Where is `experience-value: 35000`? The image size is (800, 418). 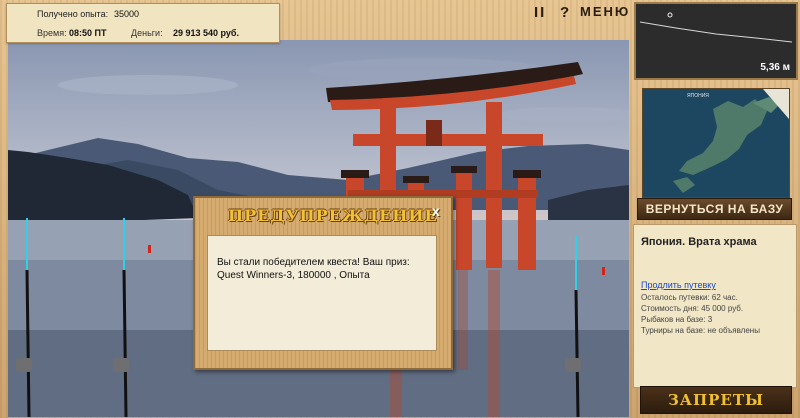
experience-value: 35000 is located at coordinates (127, 14).